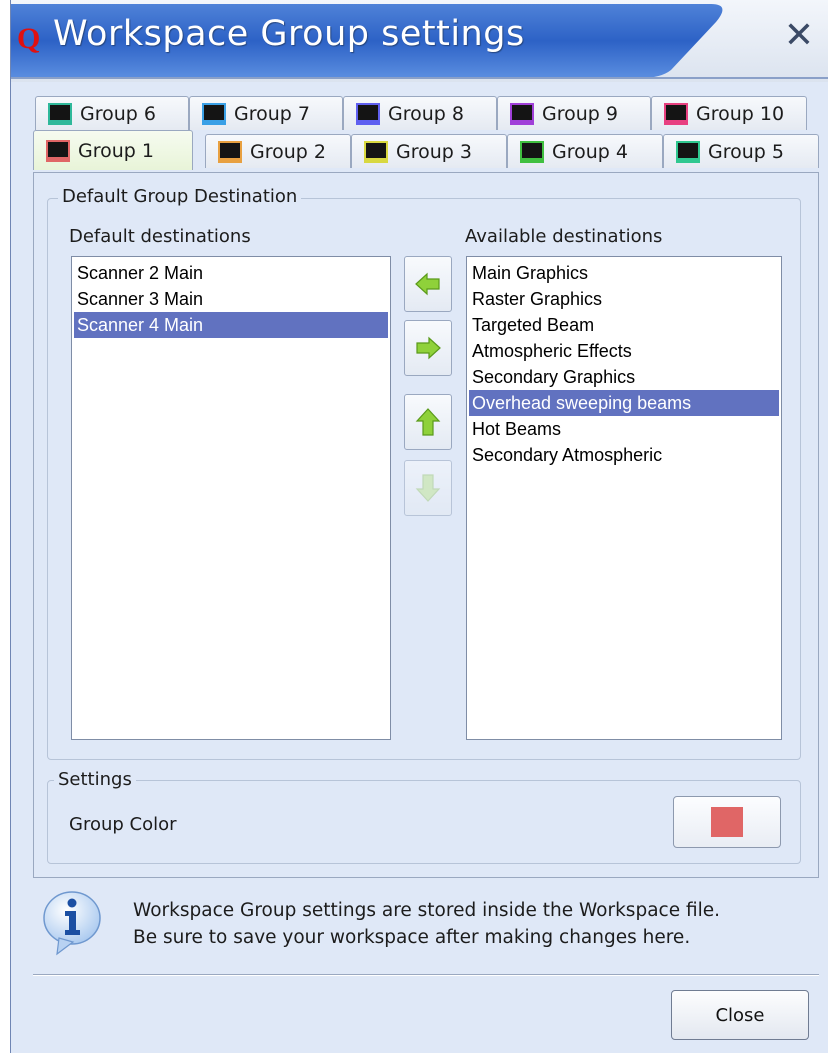  I want to click on close-button: Close, so click(740, 1015).